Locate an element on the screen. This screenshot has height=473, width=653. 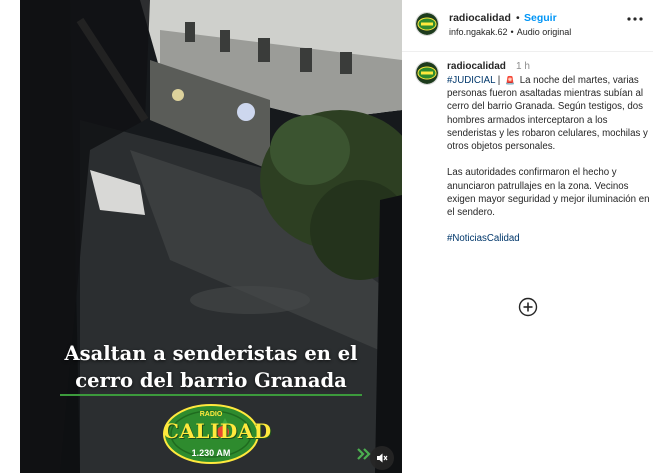
siren-icon: 🚨 is located at coordinates (510, 80).